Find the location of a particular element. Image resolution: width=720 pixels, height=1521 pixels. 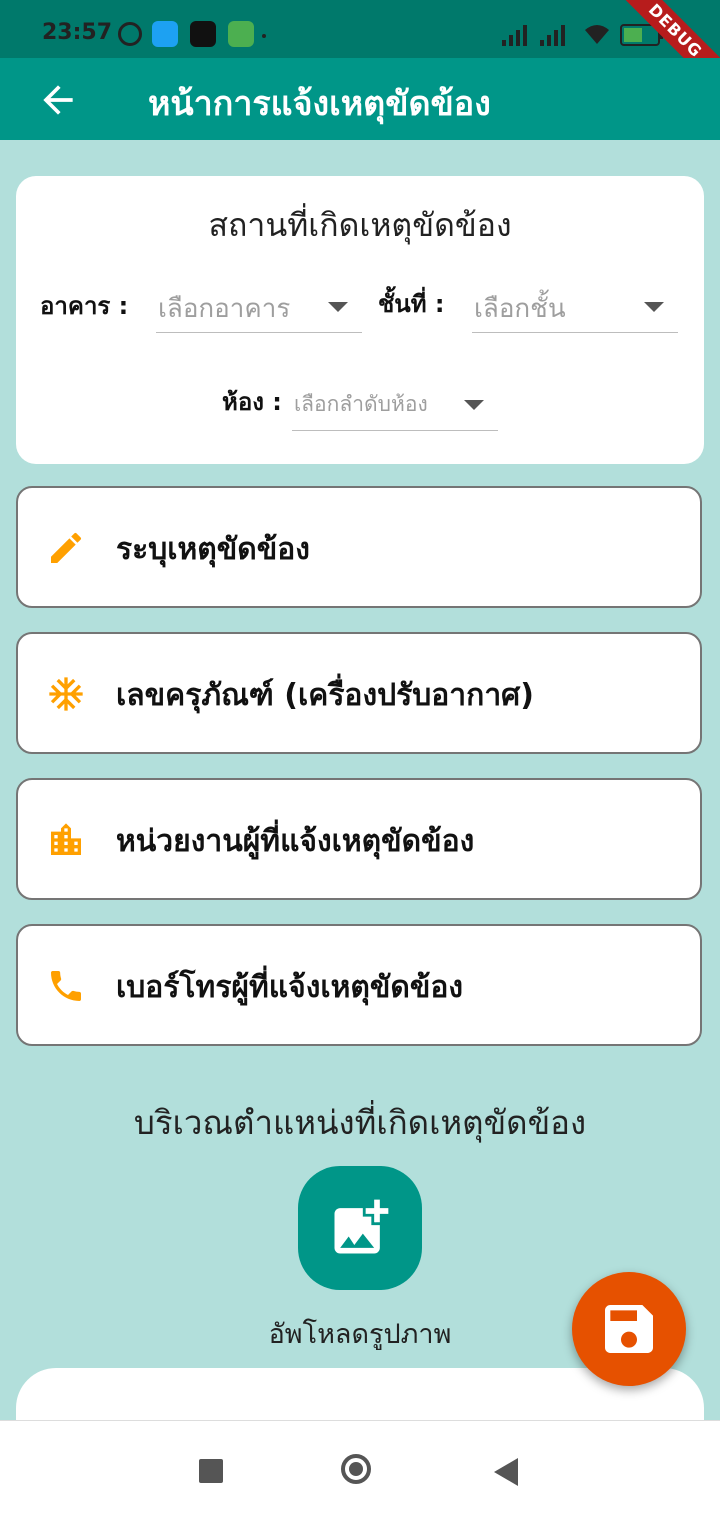

floor-dropdown: เลือกชั้น is located at coordinates (575, 306).